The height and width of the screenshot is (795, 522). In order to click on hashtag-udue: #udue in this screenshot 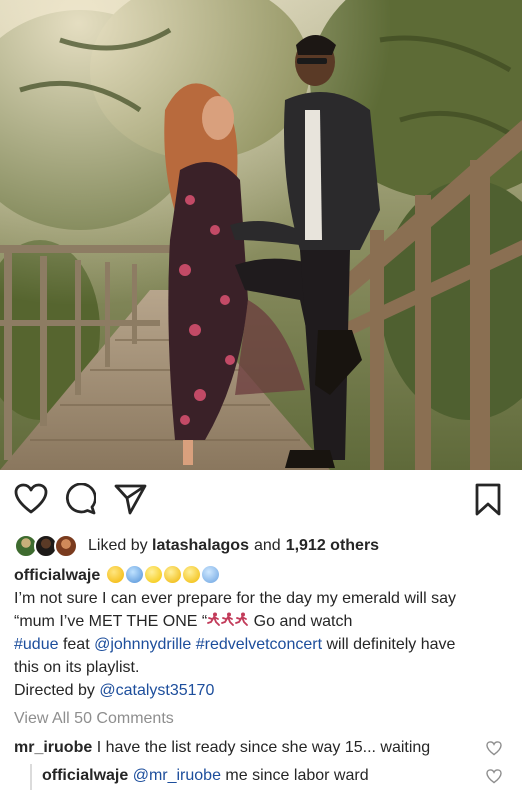, I will do `click(36, 644)`.